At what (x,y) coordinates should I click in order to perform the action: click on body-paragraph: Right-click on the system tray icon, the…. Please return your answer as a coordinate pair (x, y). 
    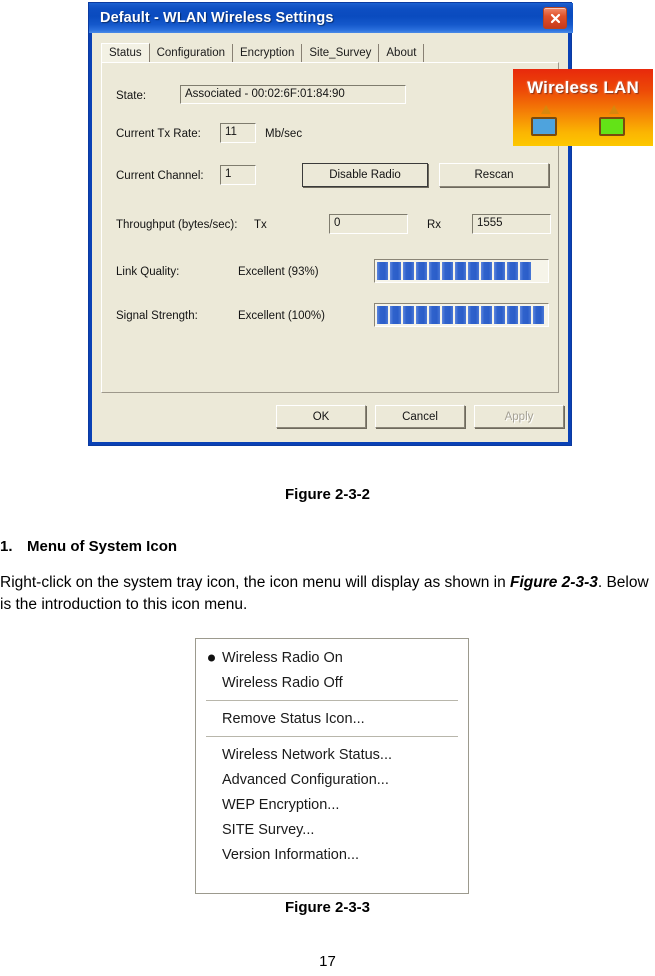
    Looking at the image, I should click on (327, 594).